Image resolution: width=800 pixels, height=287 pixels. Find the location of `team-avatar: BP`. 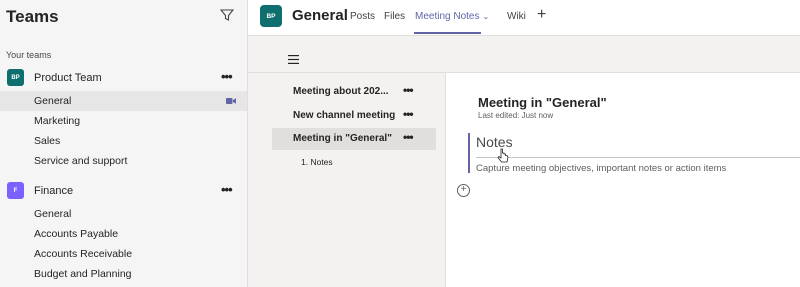

team-avatar: BP is located at coordinates (15, 77).